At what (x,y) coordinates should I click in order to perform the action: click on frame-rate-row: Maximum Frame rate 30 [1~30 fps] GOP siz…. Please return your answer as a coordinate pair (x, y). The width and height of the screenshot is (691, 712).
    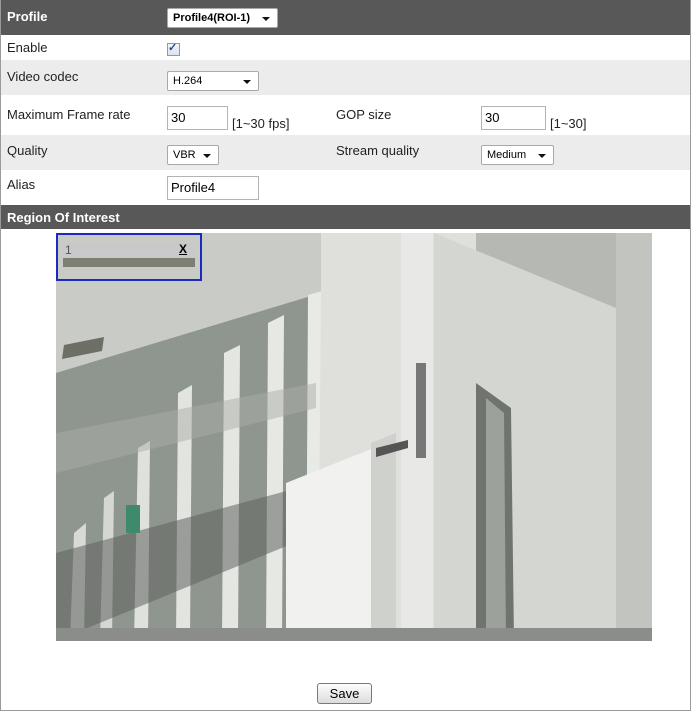
    Looking at the image, I should click on (345, 115).